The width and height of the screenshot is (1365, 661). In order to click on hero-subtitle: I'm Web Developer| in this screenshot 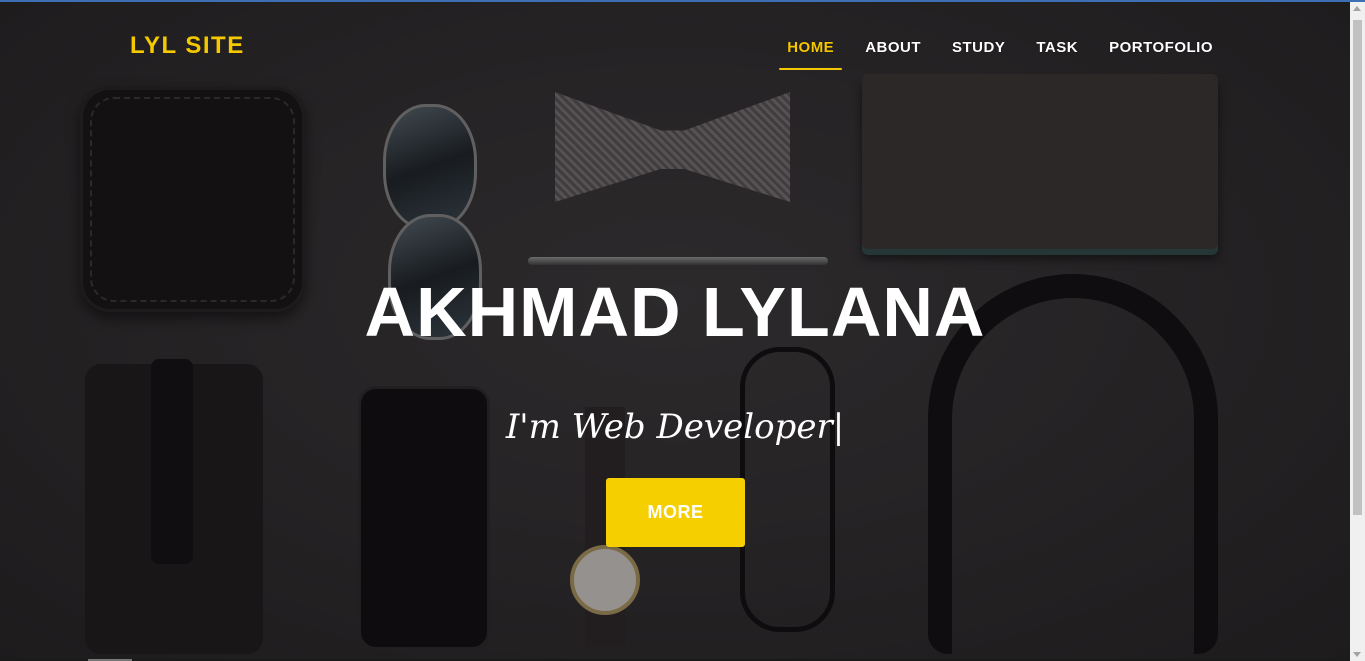, I will do `click(675, 427)`.